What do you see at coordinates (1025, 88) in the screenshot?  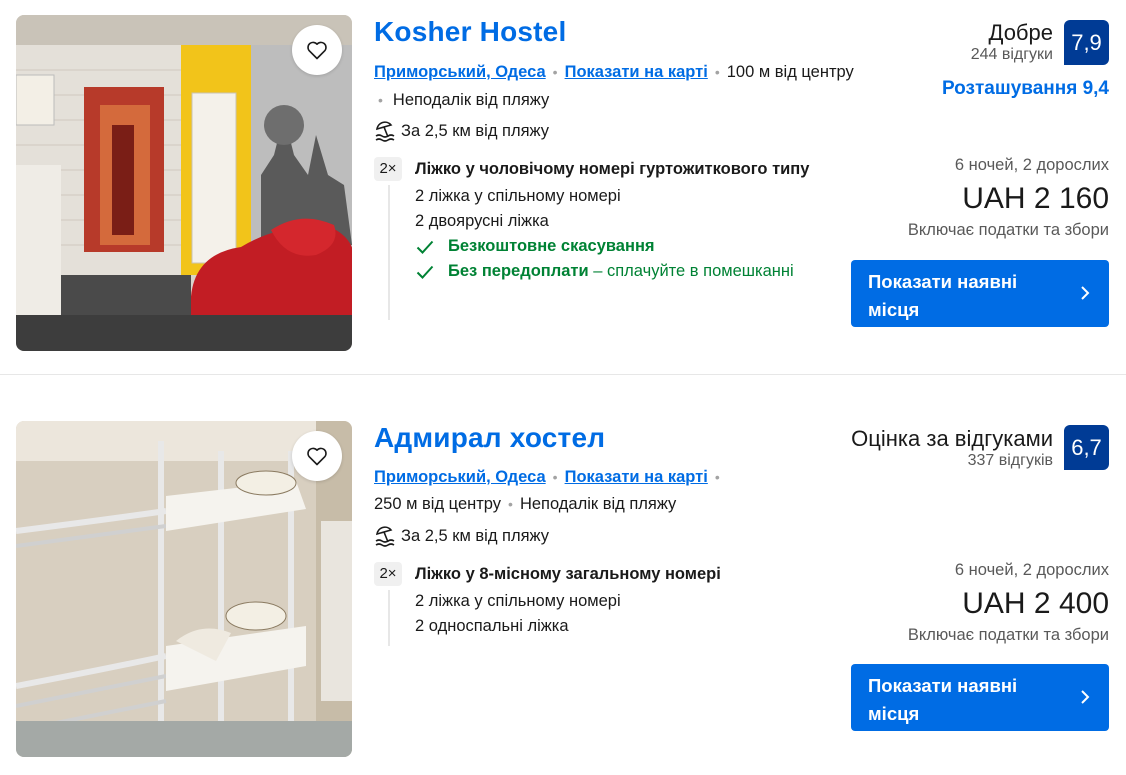 I see `location-score: Розташування 9,4` at bounding box center [1025, 88].